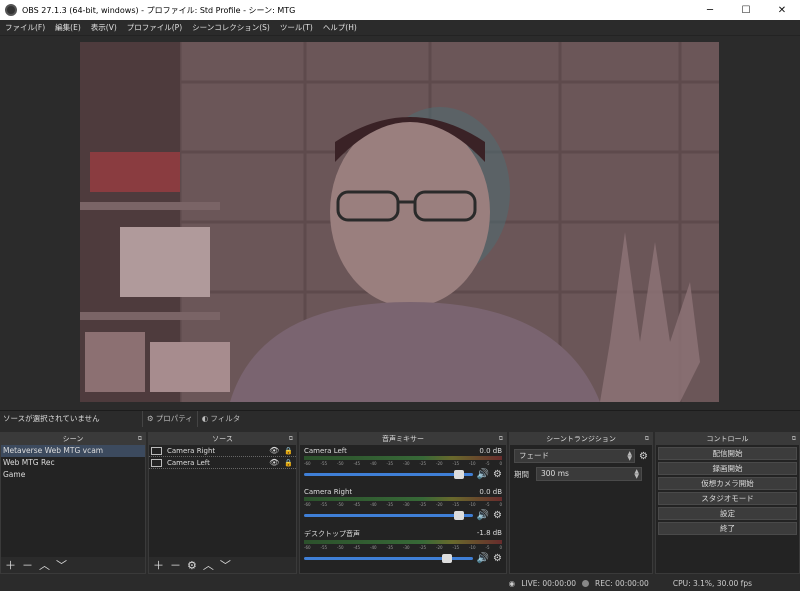 This screenshot has height=591, width=800. I want to click on filter-icon: ◐, so click(205, 418).